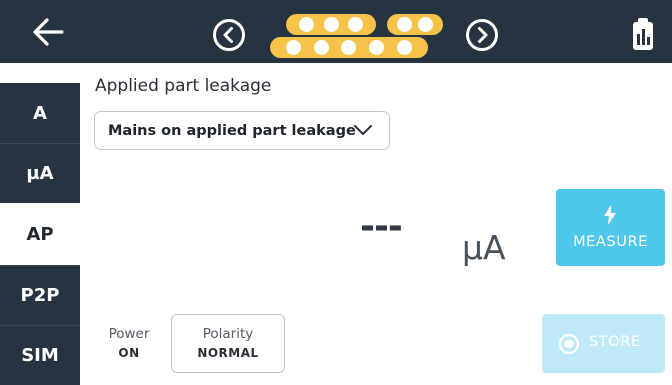 The image size is (672, 385). I want to click on sidebar-item-label: A, so click(40, 113).